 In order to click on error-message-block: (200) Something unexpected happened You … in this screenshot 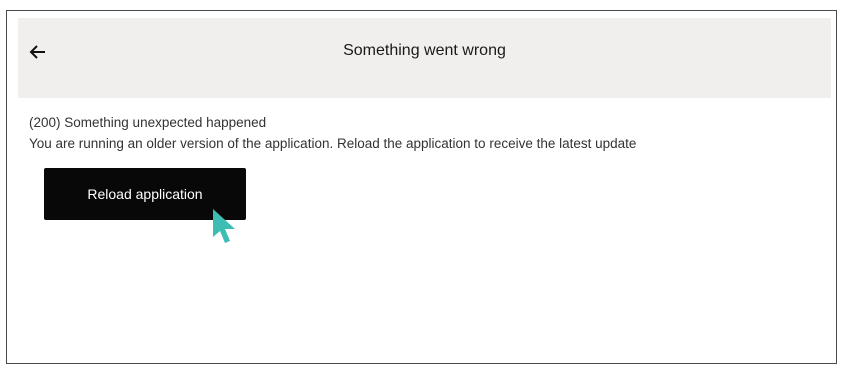, I will do `click(427, 133)`.